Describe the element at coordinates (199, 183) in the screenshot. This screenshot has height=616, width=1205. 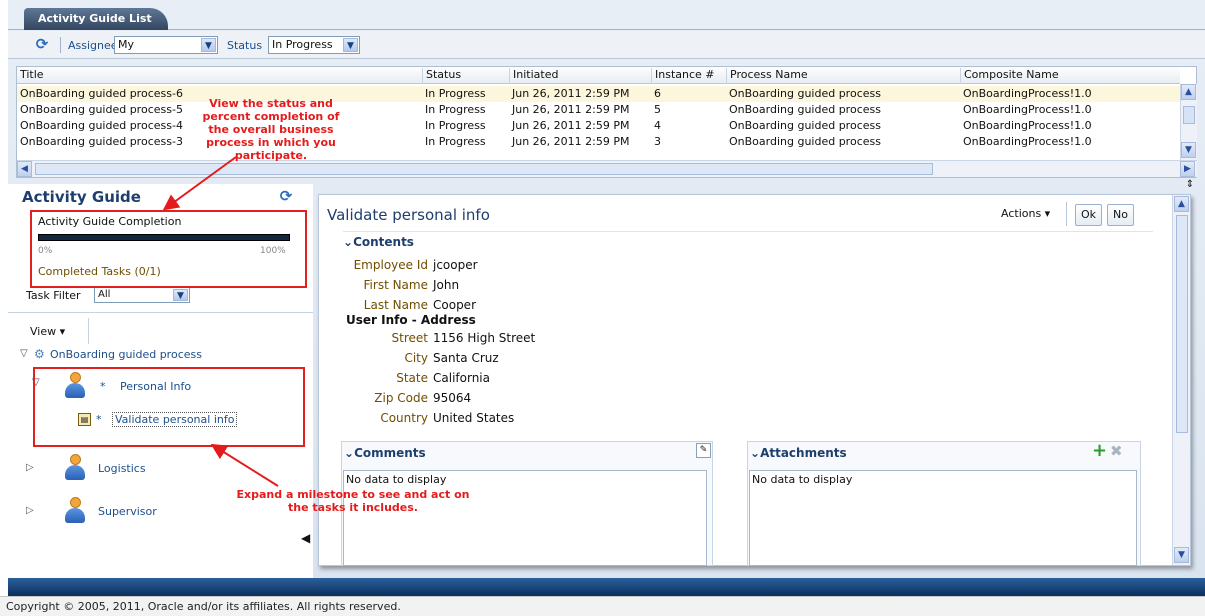
I see `arrow-to-progress` at that location.